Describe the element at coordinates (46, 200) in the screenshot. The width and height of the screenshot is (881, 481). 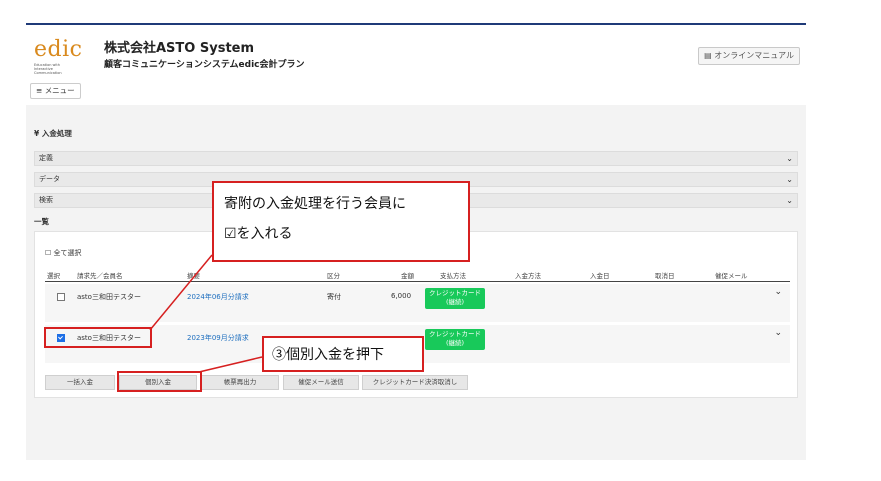
I see `accordion-label: 検索` at that location.